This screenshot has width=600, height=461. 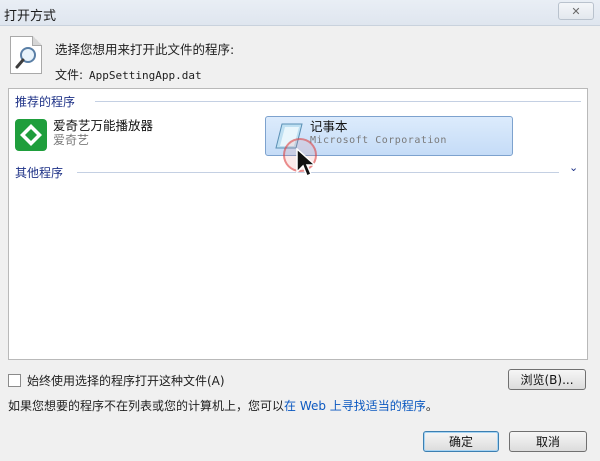 What do you see at coordinates (45, 101) in the screenshot?
I see `recommended-group-header: 推荐的程序` at bounding box center [45, 101].